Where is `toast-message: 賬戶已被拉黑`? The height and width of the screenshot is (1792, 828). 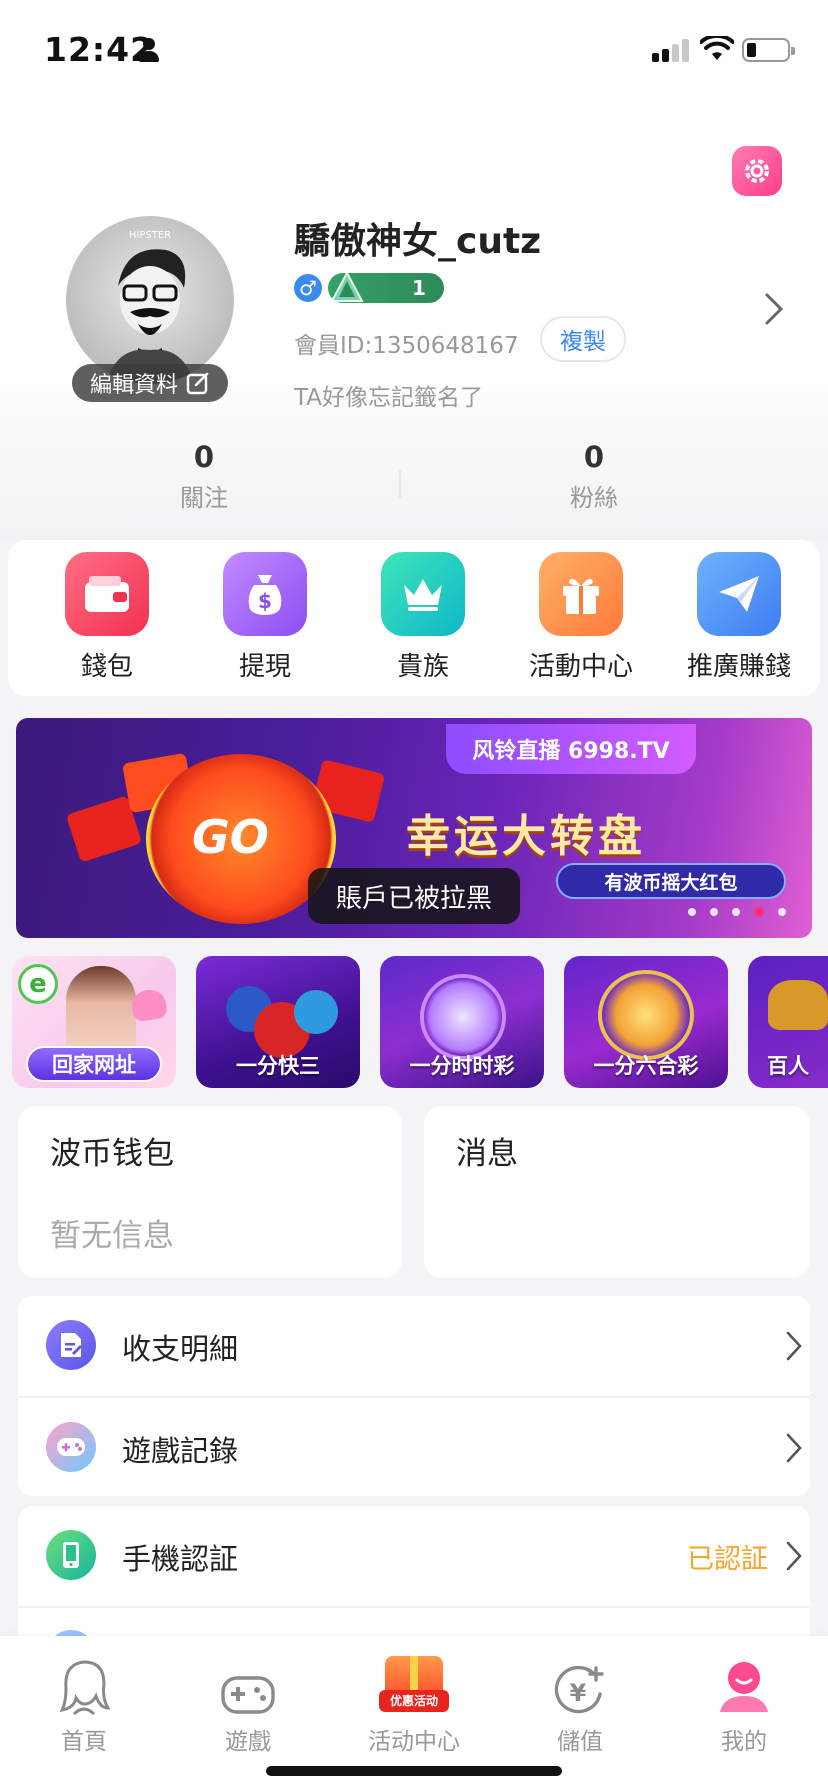
toast-message: 賬戶已被拉黑 is located at coordinates (414, 896).